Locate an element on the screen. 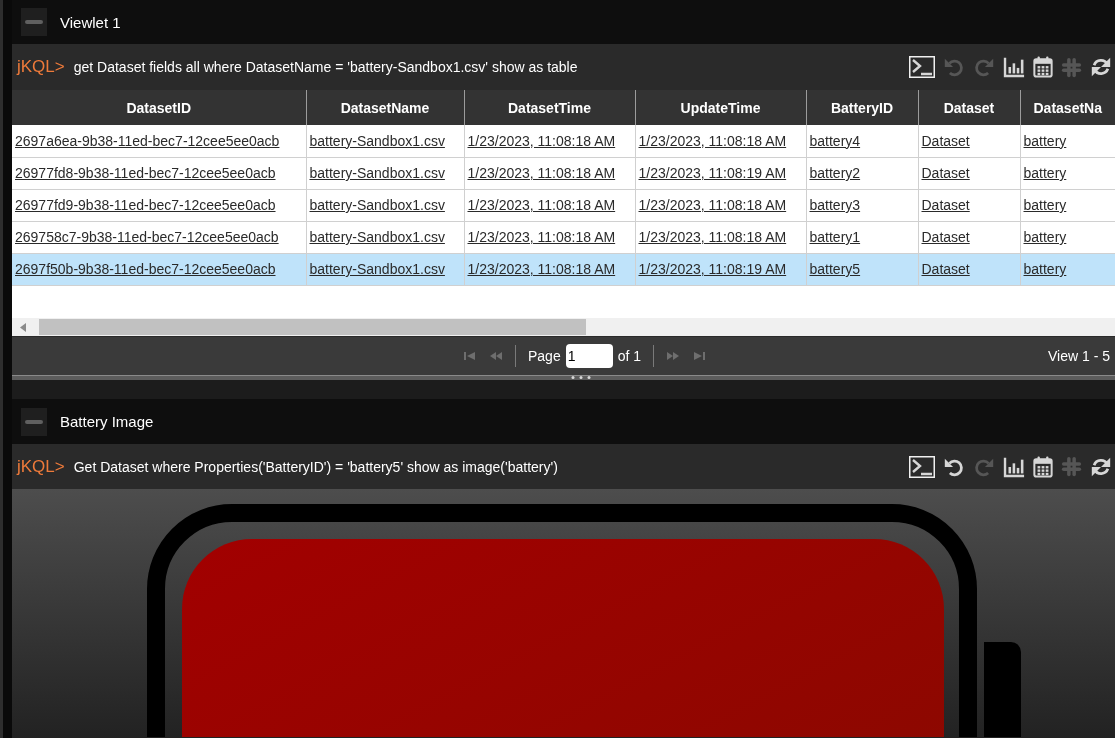 Image resolution: width=1115 pixels, height=738 pixels. table-cell: battery4 is located at coordinates (862, 141).